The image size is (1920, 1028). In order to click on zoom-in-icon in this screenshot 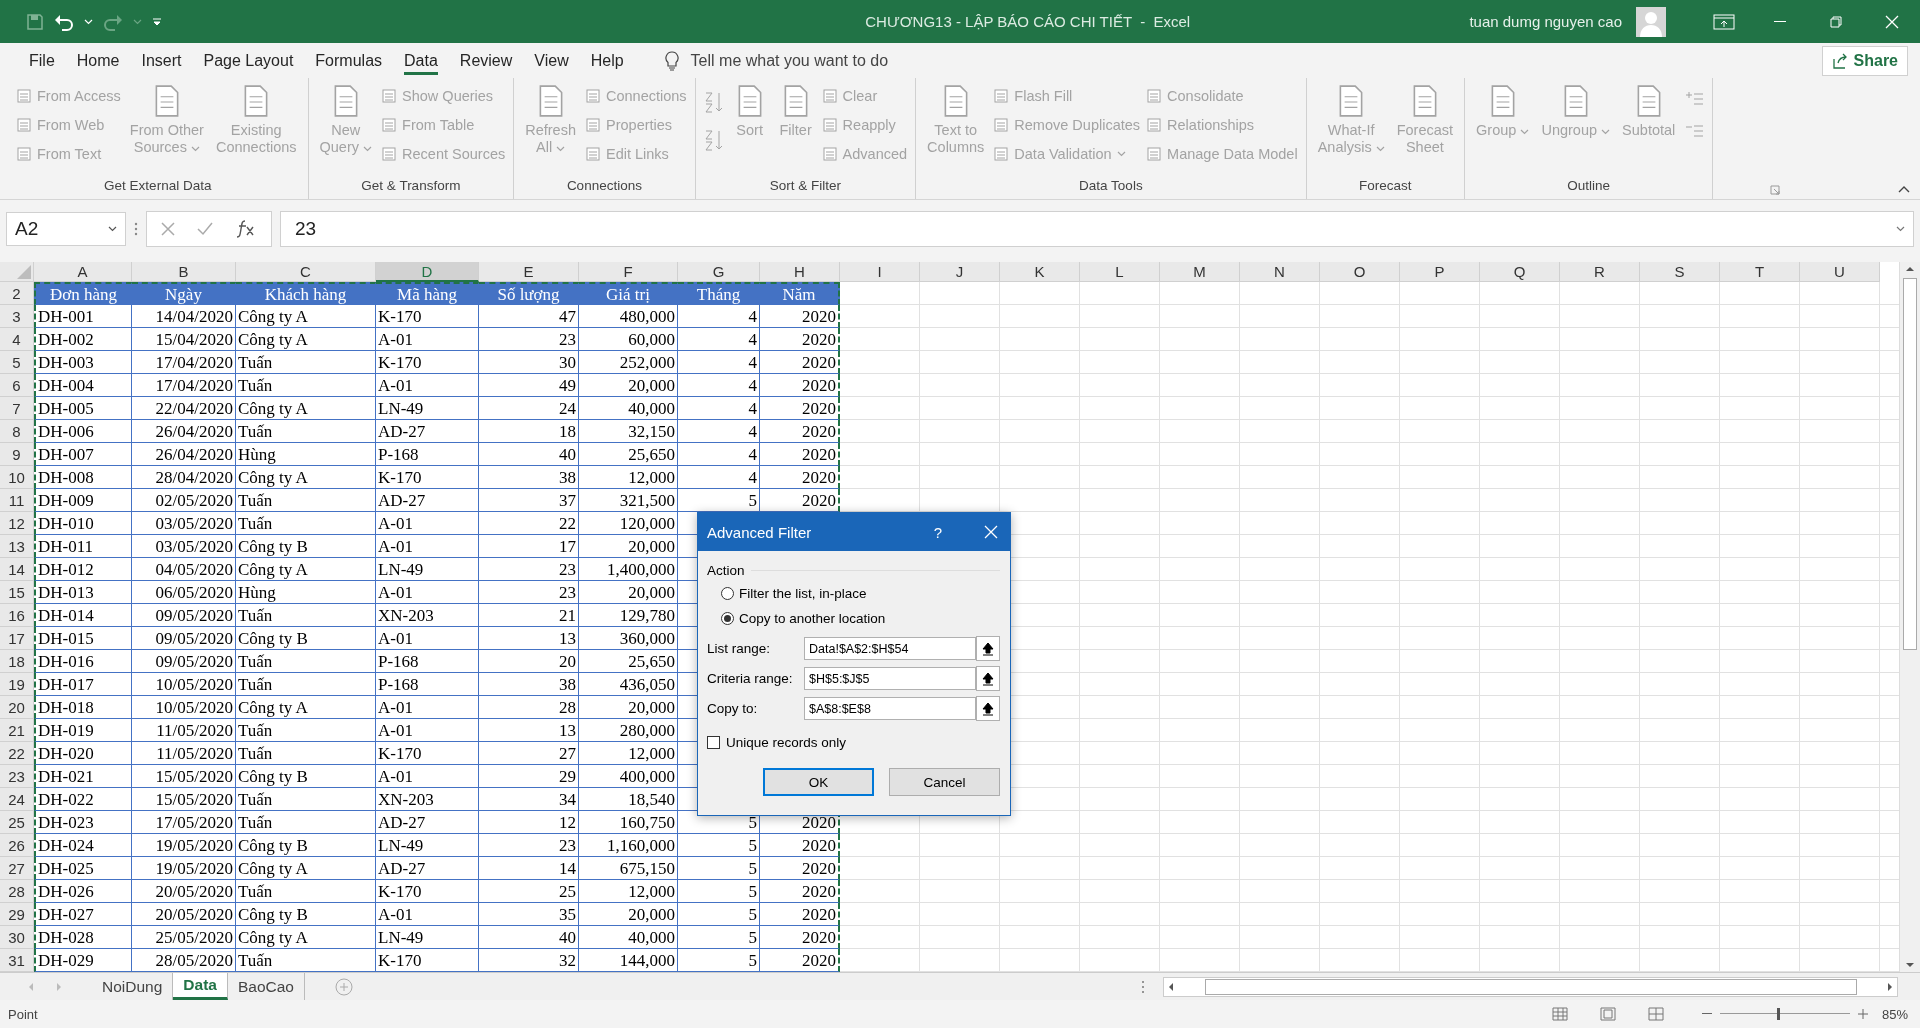, I will do `click(1862, 1014)`.